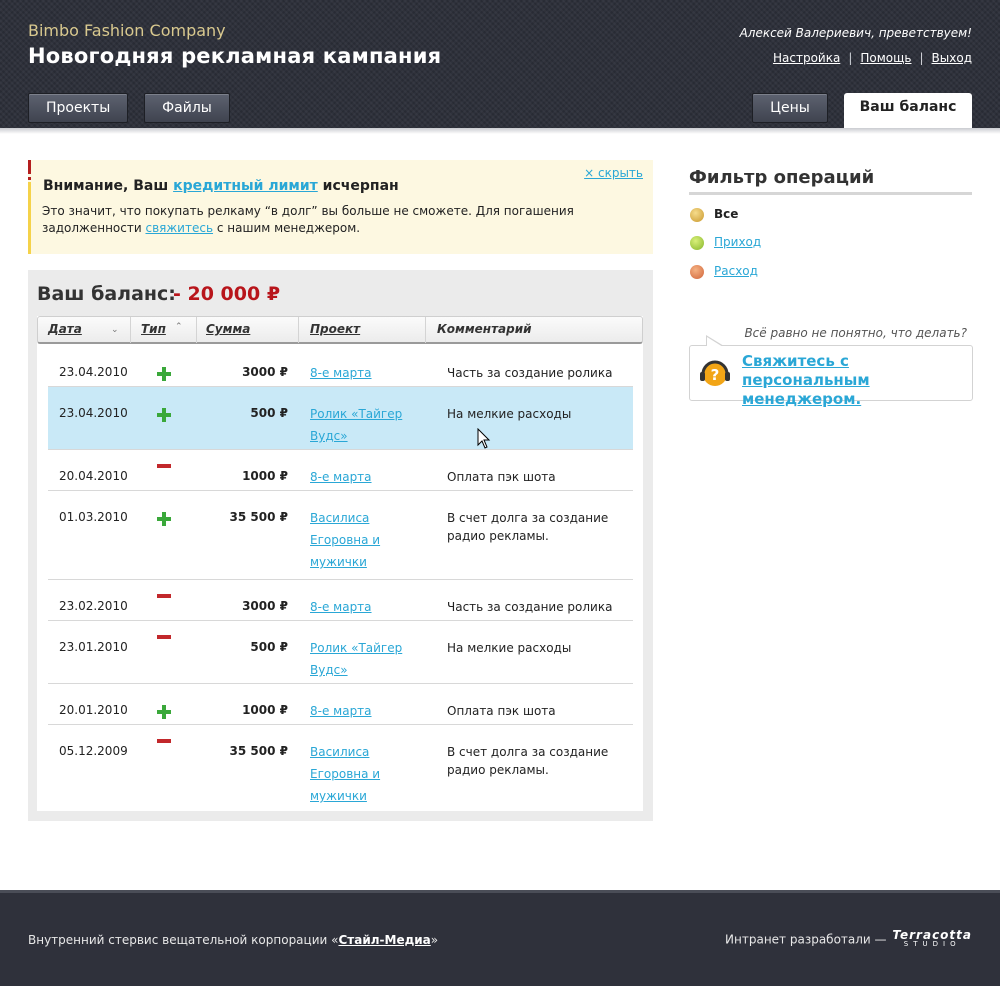 Image resolution: width=1000 pixels, height=986 pixels. What do you see at coordinates (265, 372) in the screenshot?
I see `cell-sum: 3000 ₽` at bounding box center [265, 372].